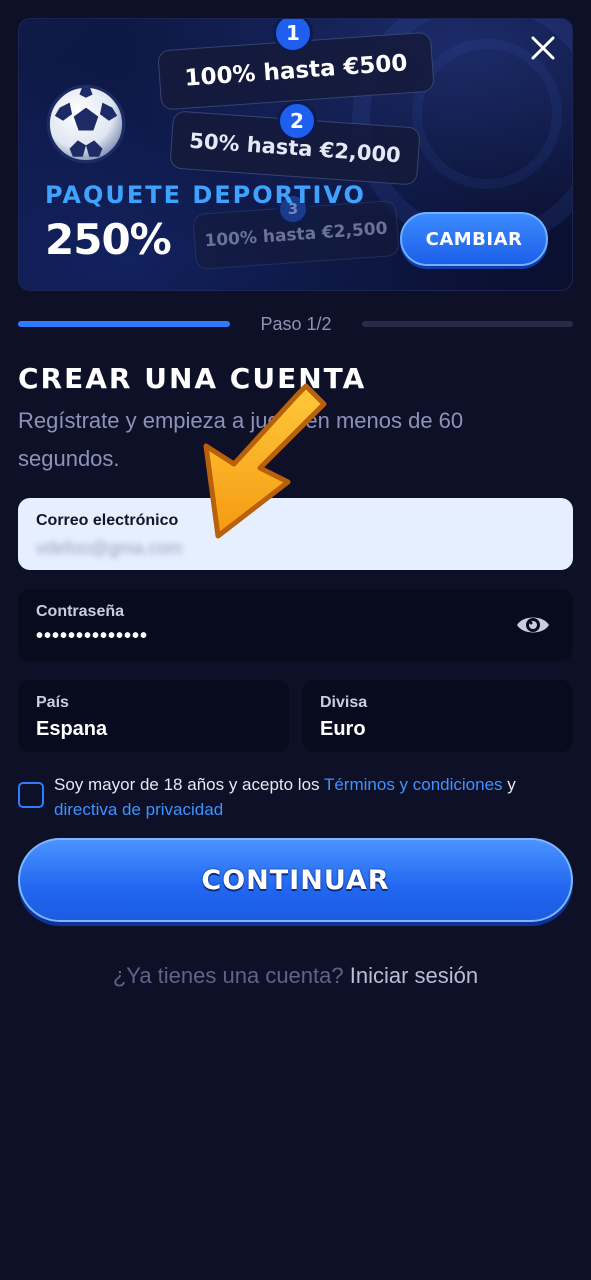  Describe the element at coordinates (108, 239) in the screenshot. I see `package-percent: 250%` at that location.